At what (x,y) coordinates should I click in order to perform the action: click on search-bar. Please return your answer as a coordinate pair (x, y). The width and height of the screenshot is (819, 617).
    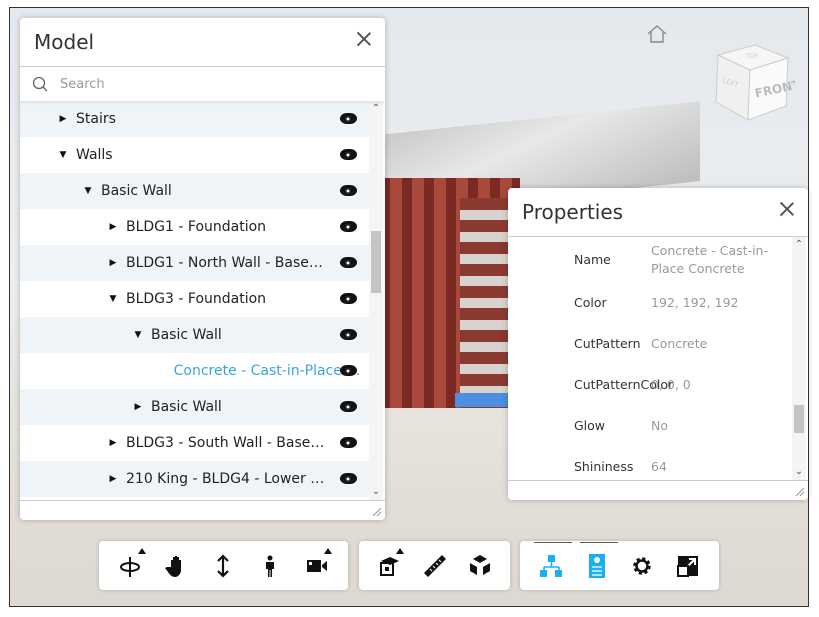
    Looking at the image, I should click on (202, 84).